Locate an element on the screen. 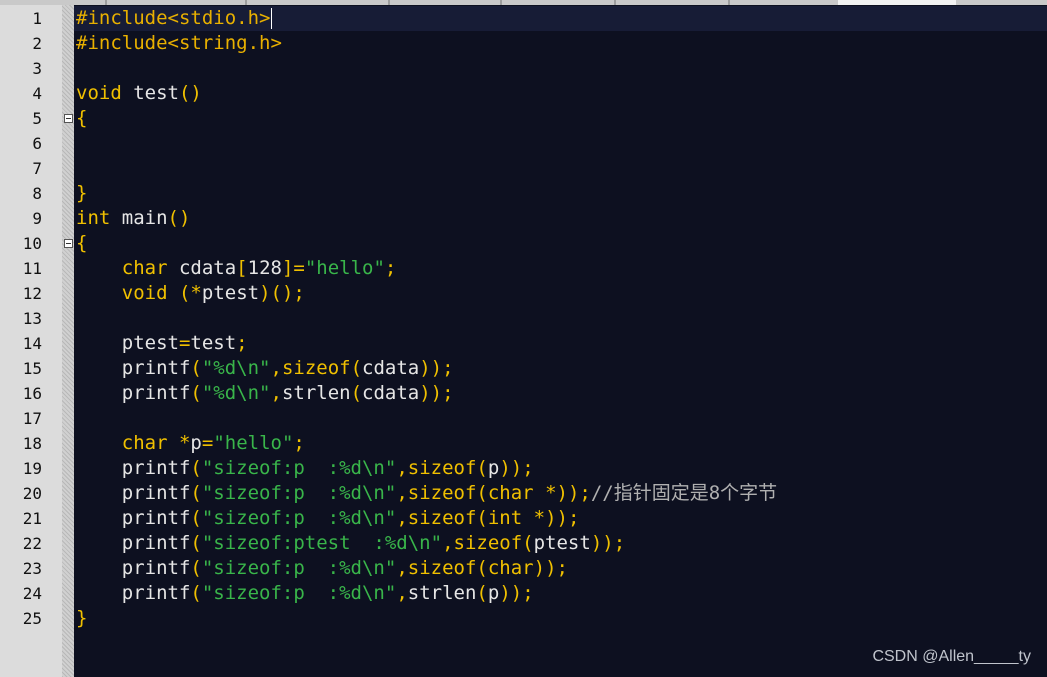 The width and height of the screenshot is (1047, 677). line-number: 1 is located at coordinates (37, 18).